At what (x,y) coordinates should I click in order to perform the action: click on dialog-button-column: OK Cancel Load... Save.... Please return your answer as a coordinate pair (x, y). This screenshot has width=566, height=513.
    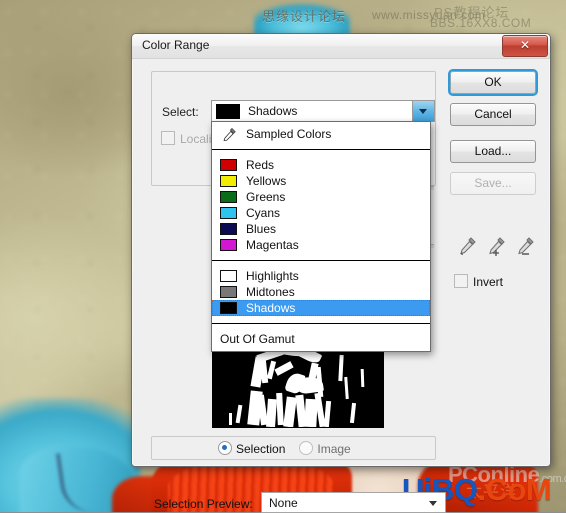
    Looking at the image, I should click on (493, 136).